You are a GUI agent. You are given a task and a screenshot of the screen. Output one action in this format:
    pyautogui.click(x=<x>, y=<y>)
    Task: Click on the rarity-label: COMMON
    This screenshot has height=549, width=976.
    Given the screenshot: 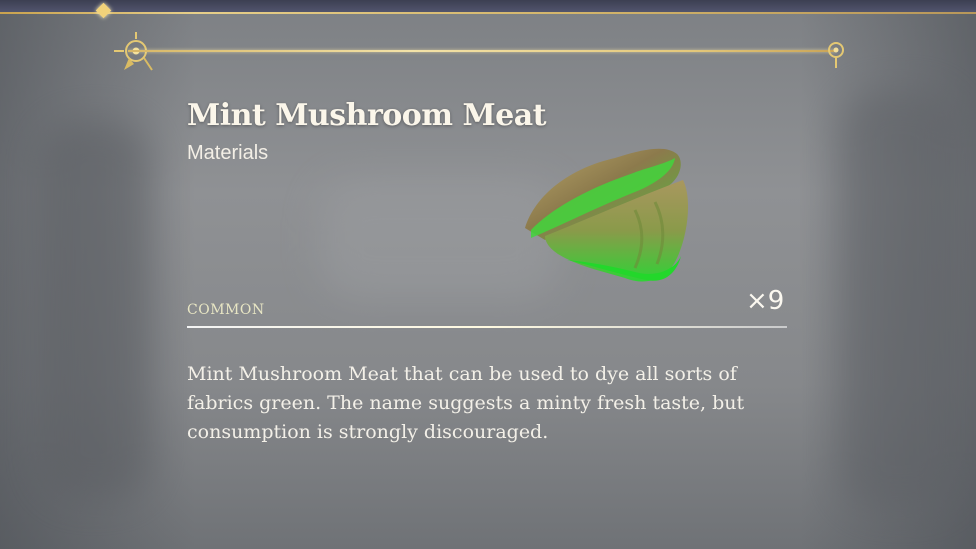 What is the action you would take?
    pyautogui.click(x=226, y=310)
    